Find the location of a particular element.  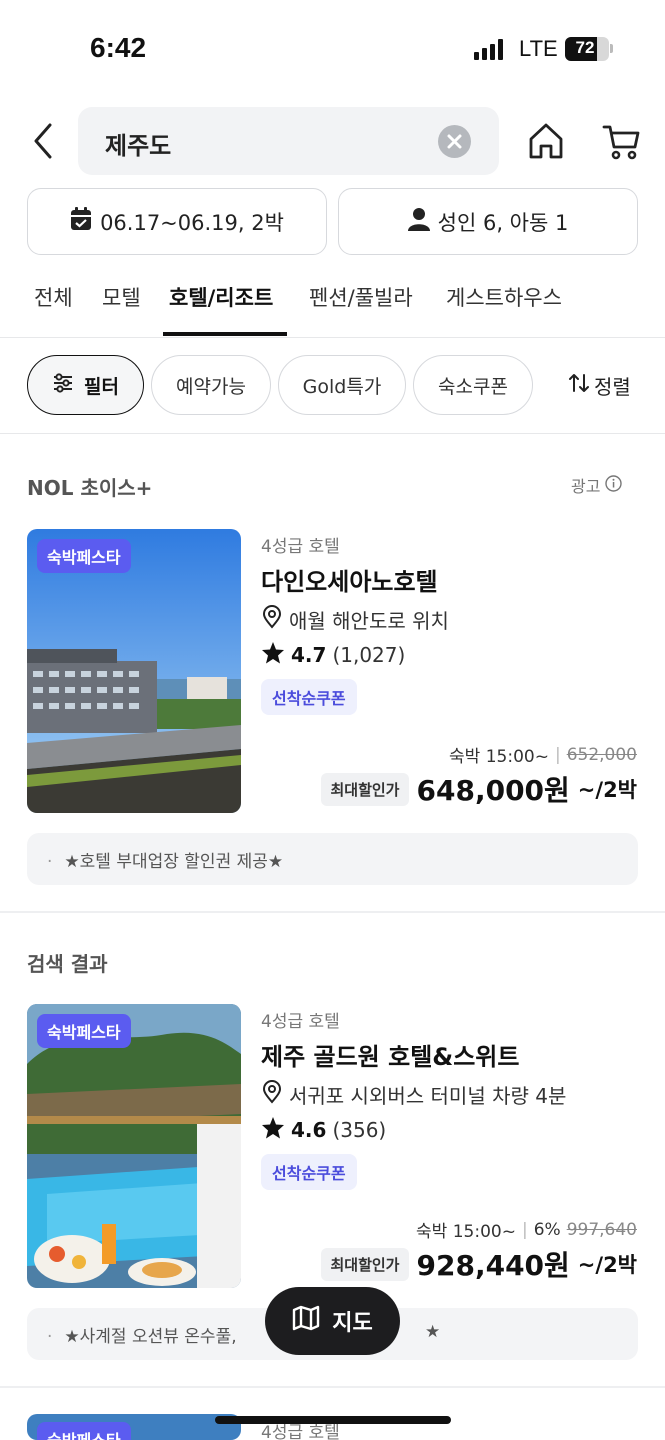

tab-guesthouse: 게스트하우스 is located at coordinates (504, 297).